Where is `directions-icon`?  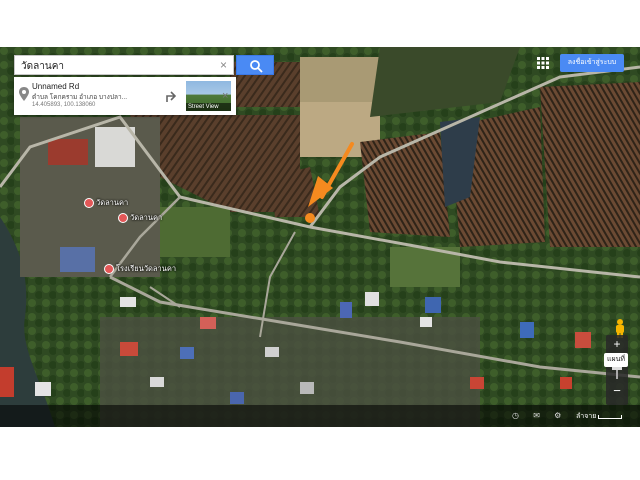
directions-icon is located at coordinates (171, 96).